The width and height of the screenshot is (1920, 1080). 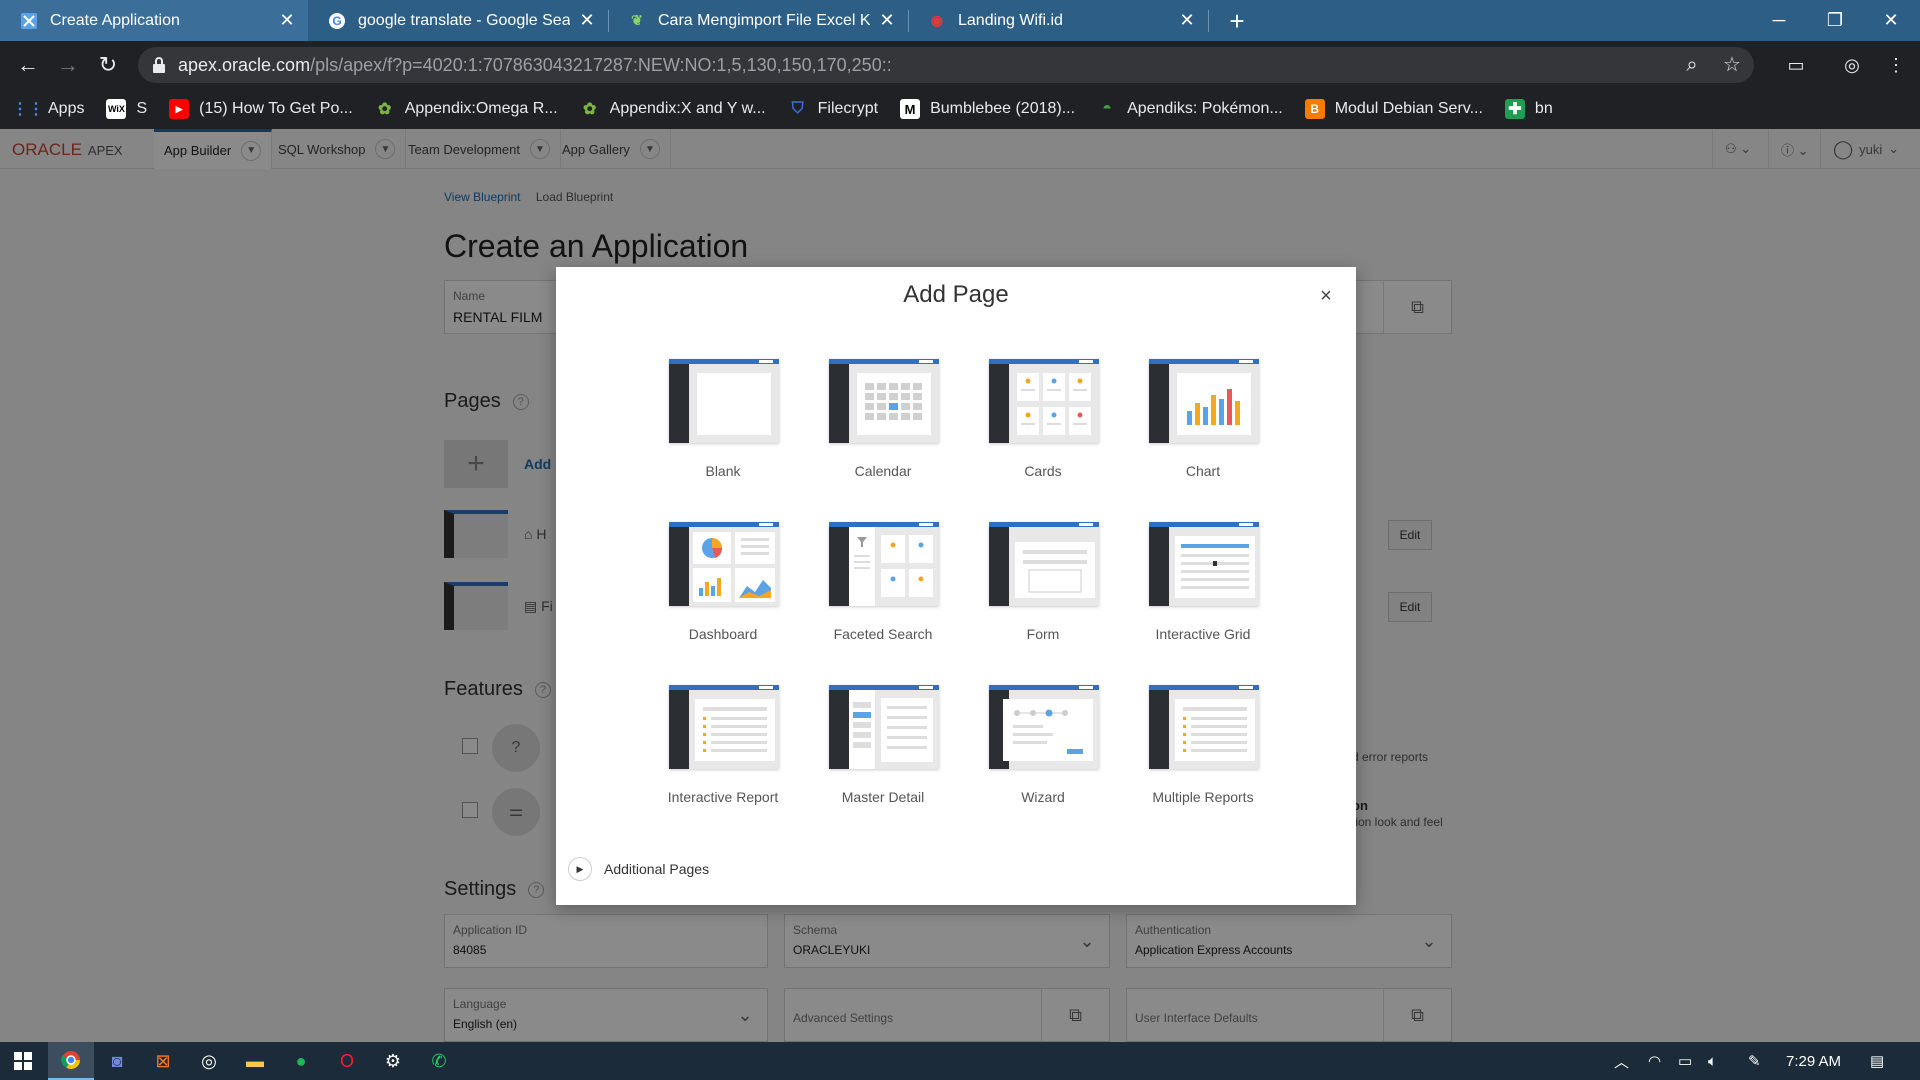 I want to click on chart-thumbnail, so click(x=1204, y=401).